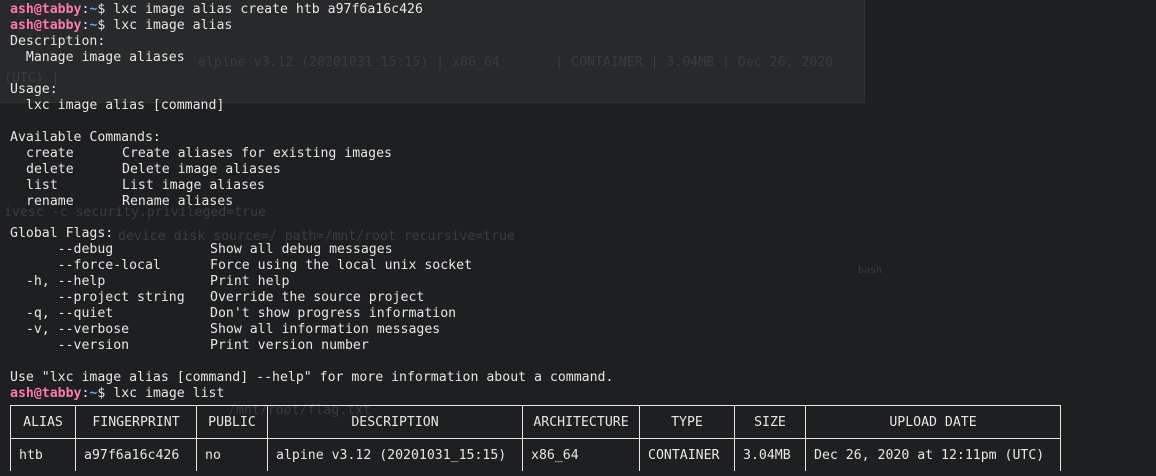  Describe the element at coordinates (395, 455) in the screenshot. I see `cell-description: alpine v3.12 (20201031_15:15)` at that location.